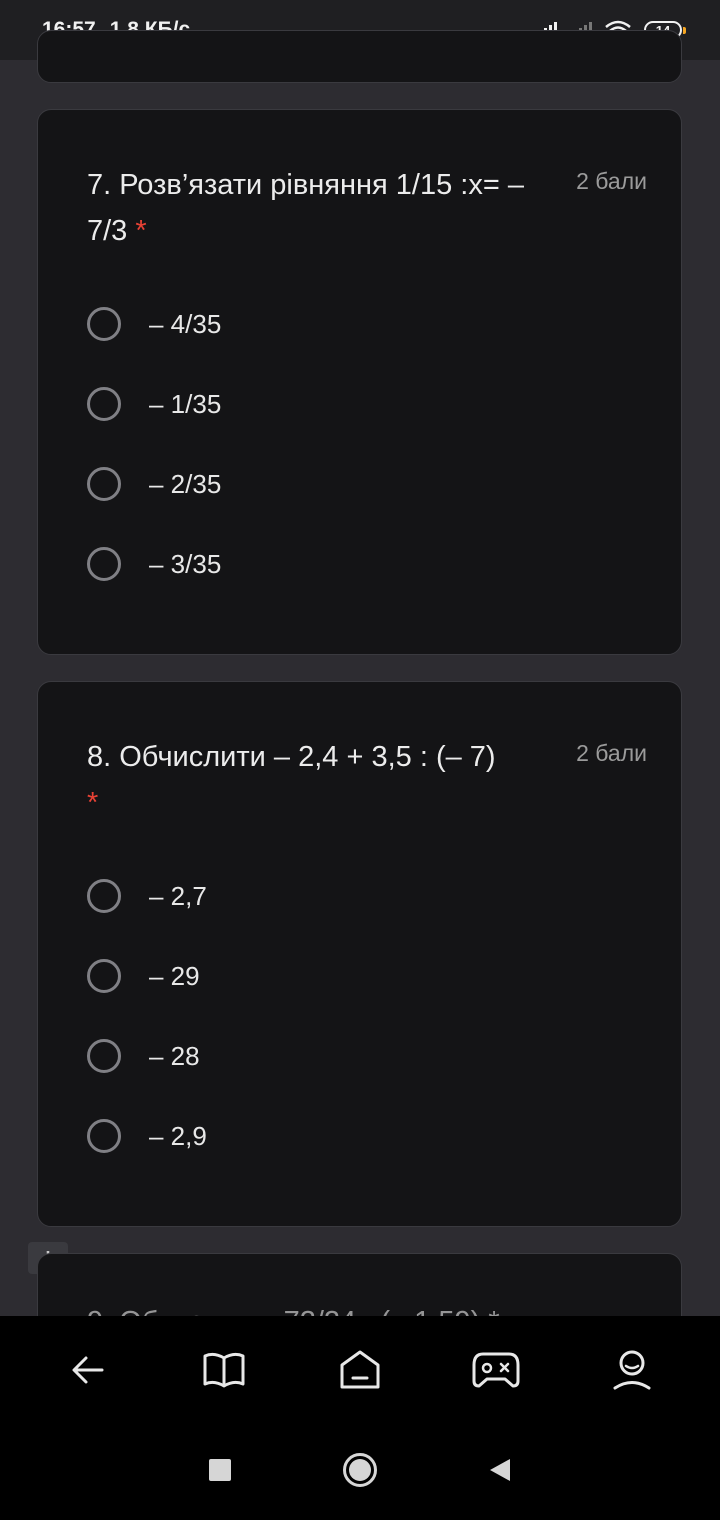 The height and width of the screenshot is (1520, 720). I want to click on profile-icon, so click(632, 1370).